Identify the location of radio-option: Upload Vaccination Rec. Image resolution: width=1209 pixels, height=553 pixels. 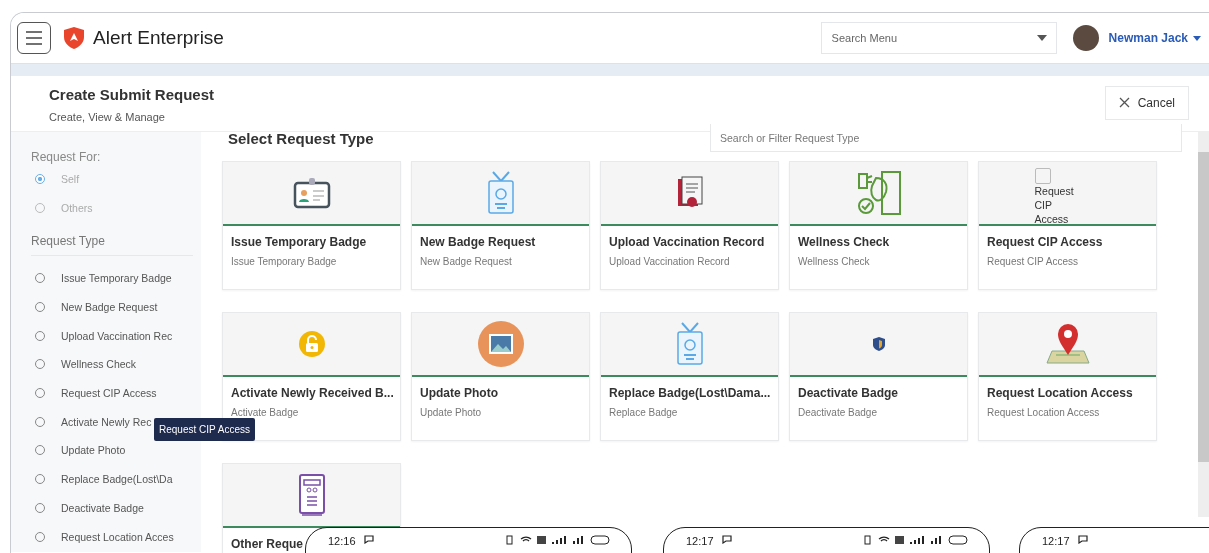
(116, 336).